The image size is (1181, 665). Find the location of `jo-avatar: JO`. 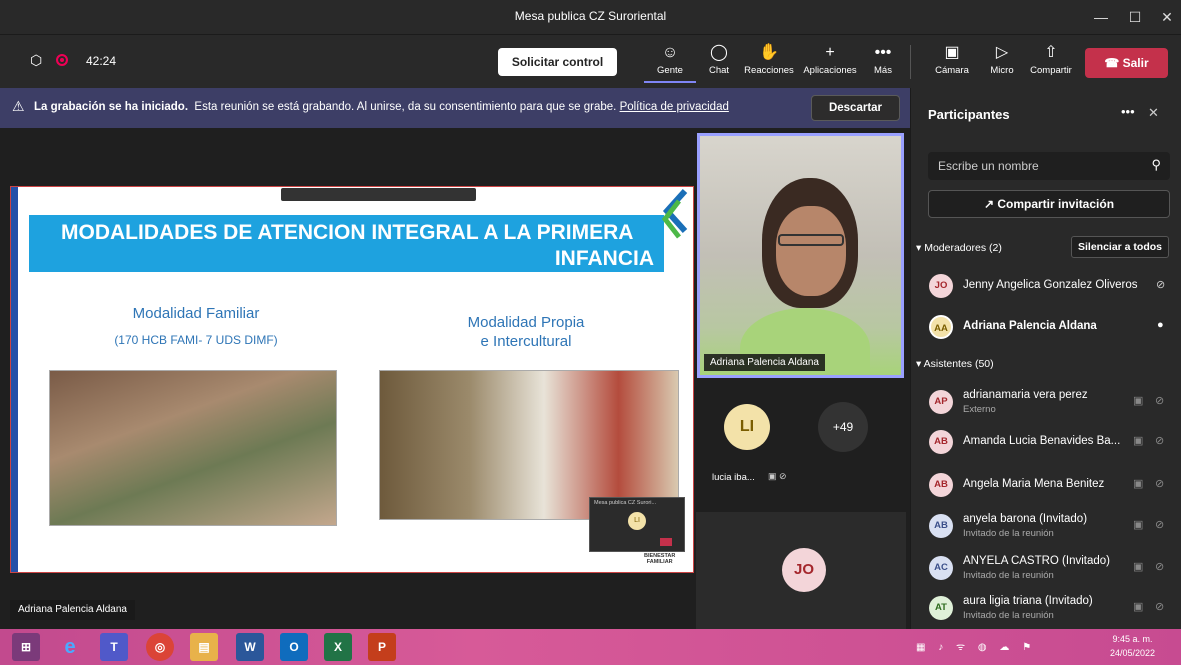

jo-avatar: JO is located at coordinates (804, 570).